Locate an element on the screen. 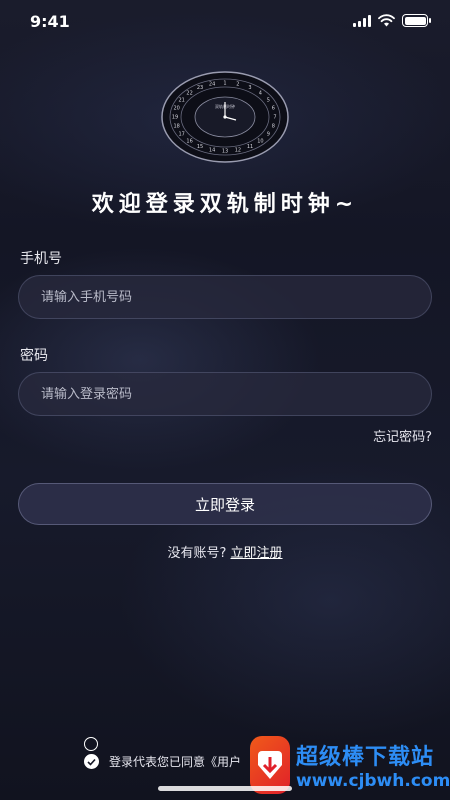  clock-ring-number: 1 is located at coordinates (224, 84).